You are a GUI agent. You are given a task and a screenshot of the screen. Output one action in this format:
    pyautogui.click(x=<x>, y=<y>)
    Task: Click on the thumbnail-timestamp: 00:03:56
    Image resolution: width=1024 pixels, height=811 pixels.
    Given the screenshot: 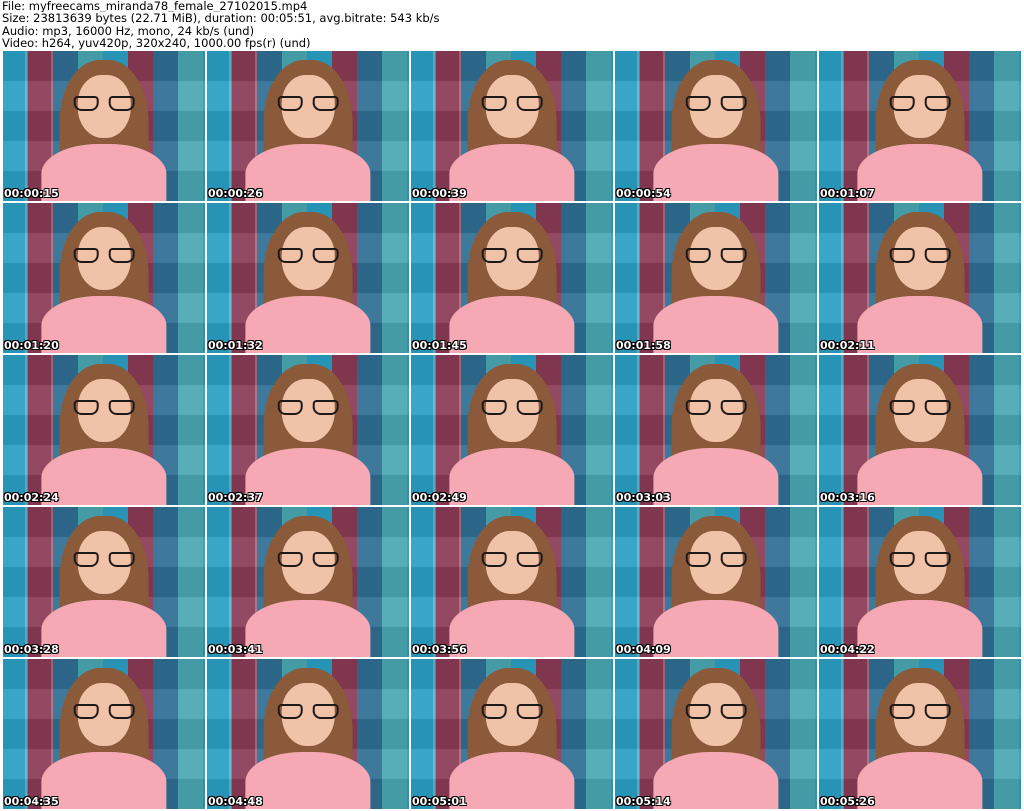 What is the action you would take?
    pyautogui.click(x=439, y=649)
    